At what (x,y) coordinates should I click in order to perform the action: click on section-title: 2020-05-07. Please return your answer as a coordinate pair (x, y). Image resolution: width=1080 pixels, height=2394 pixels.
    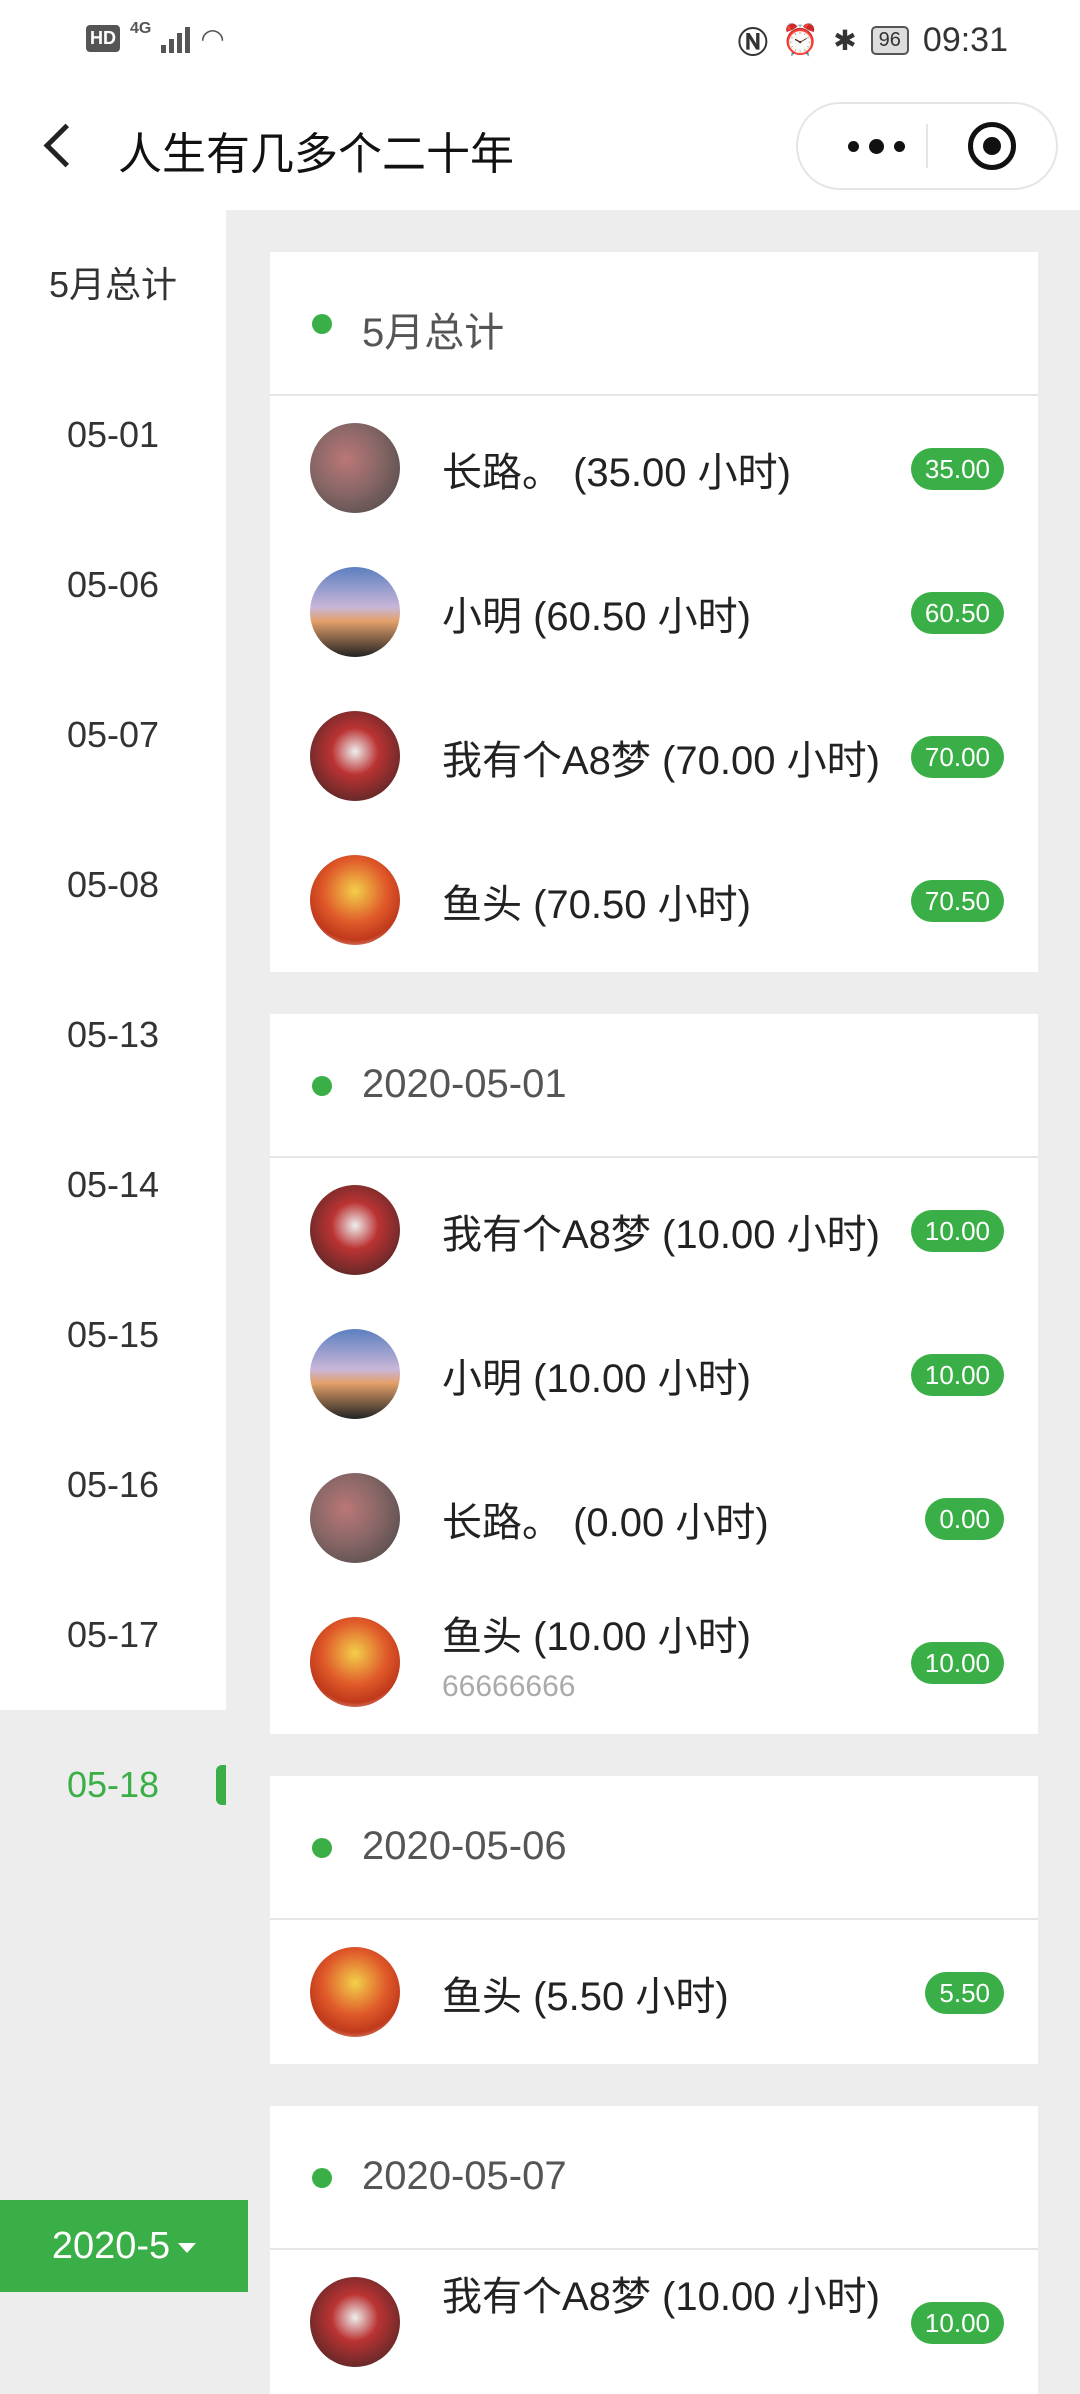
    Looking at the image, I should click on (464, 2176).